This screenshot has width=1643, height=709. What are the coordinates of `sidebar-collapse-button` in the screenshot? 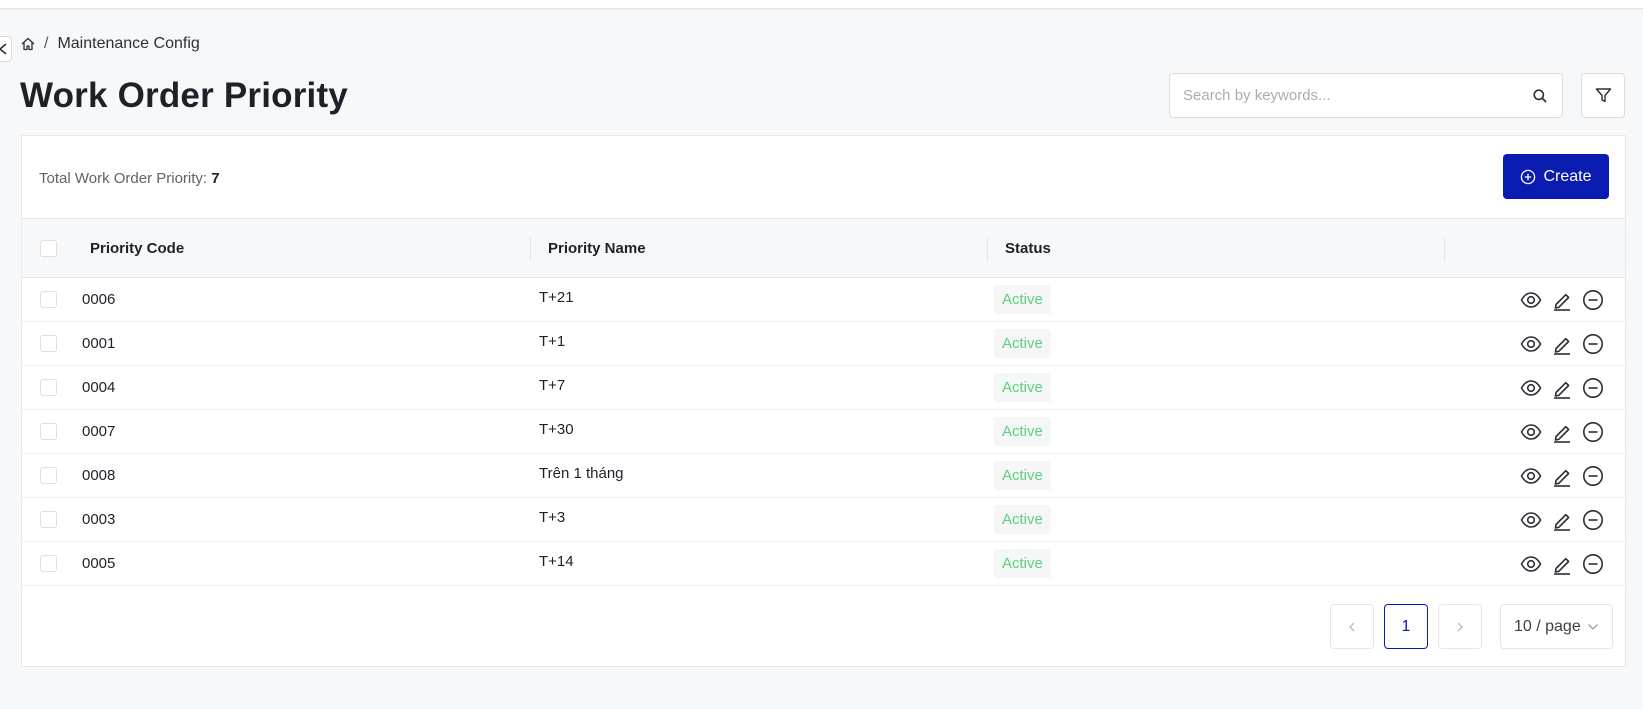 It's located at (6, 49).